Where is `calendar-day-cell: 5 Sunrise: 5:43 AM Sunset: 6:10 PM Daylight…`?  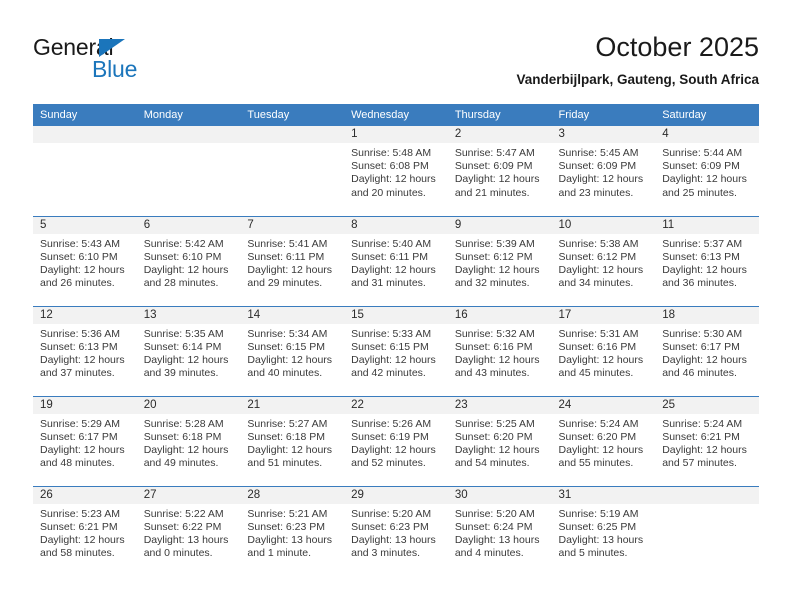 calendar-day-cell: 5 Sunrise: 5:43 AM Sunset: 6:10 PM Daylight… is located at coordinates (85, 260).